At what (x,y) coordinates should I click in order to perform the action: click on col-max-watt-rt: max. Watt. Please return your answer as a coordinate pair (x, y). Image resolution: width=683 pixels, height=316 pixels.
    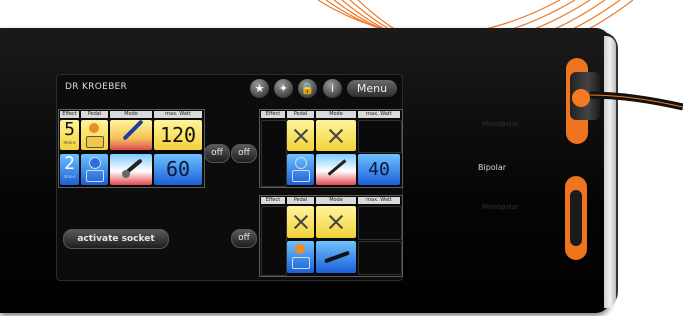
    Looking at the image, I should click on (379, 114).